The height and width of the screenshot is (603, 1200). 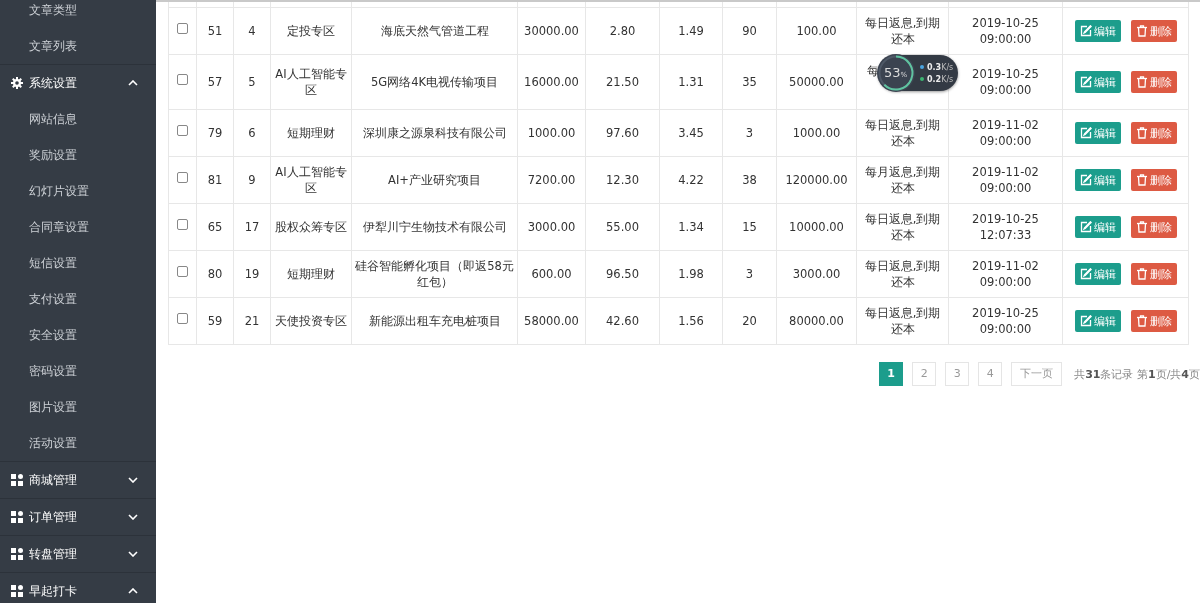 What do you see at coordinates (78, 407) in the screenshot?
I see `menu-item: 图片设置` at bounding box center [78, 407].